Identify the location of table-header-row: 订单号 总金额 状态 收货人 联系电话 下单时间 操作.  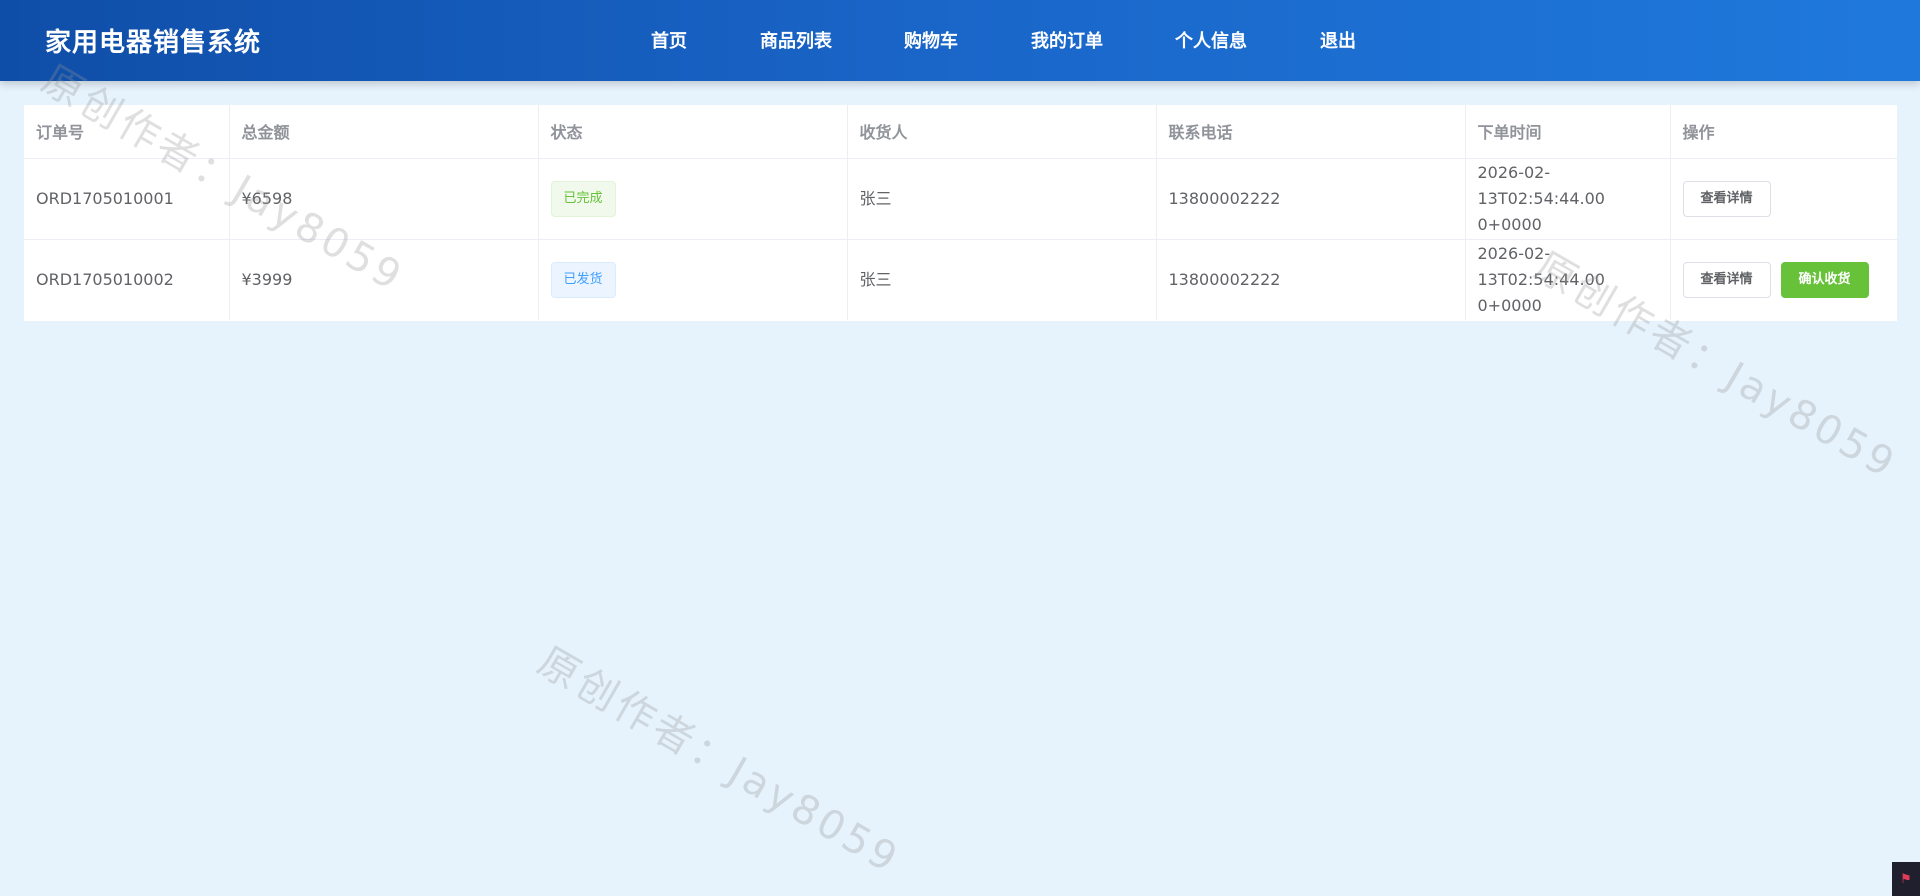
(960, 132).